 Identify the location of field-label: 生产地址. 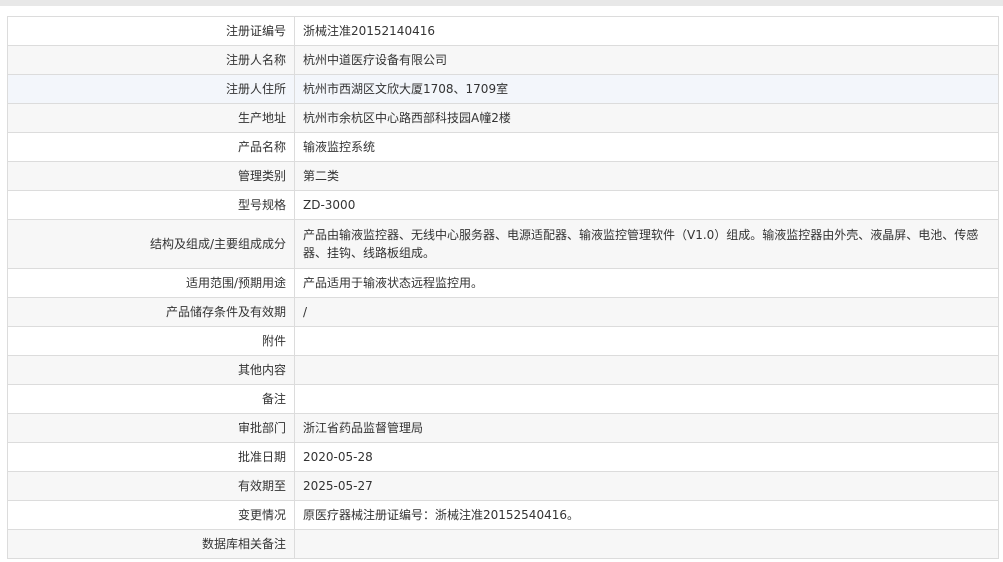
(151, 118).